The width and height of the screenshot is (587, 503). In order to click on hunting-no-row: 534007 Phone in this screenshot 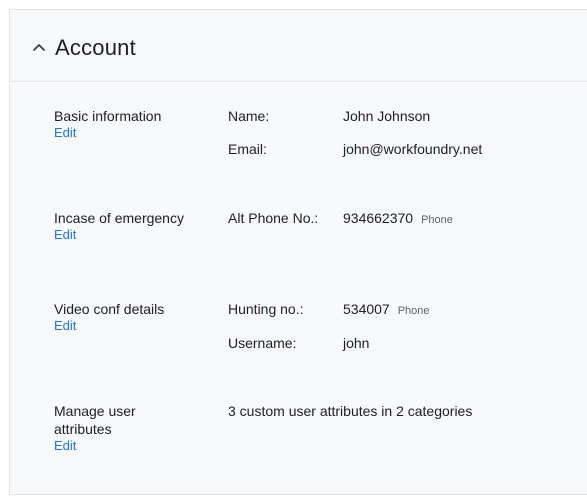, I will do `click(386, 310)`.